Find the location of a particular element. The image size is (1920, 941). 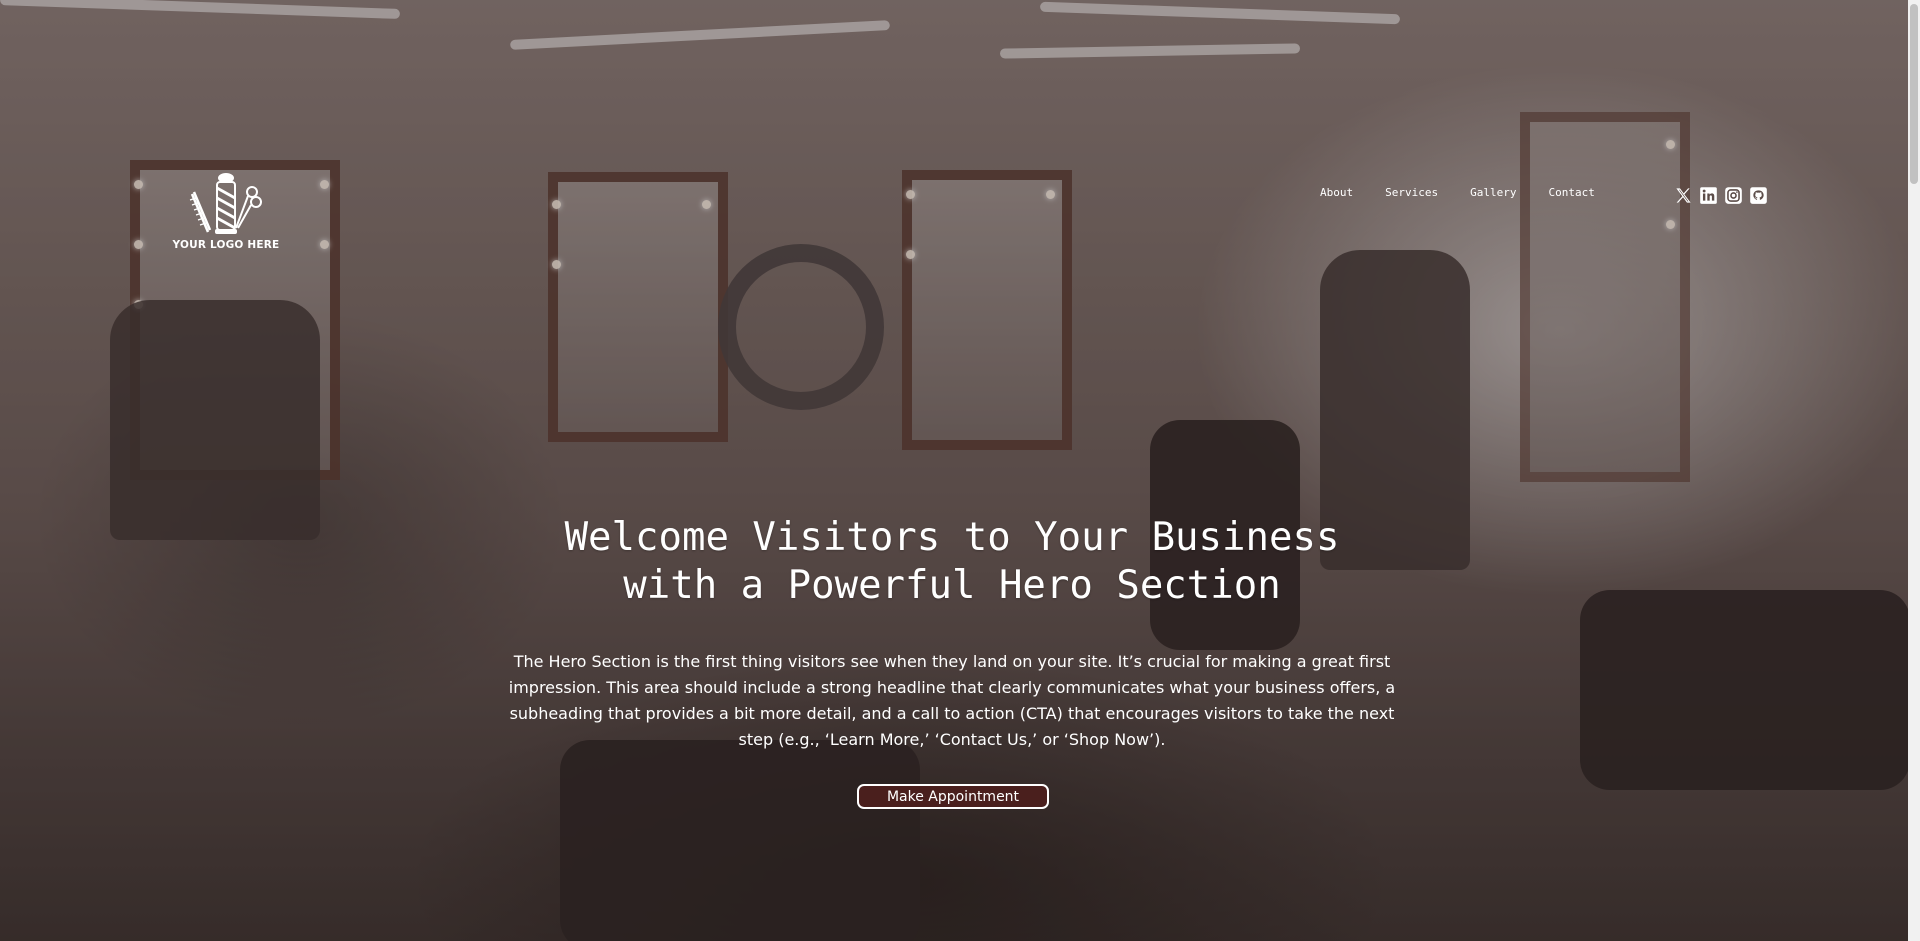

hero-headline-line2: with a Powerful Hero Section is located at coordinates (952, 585).